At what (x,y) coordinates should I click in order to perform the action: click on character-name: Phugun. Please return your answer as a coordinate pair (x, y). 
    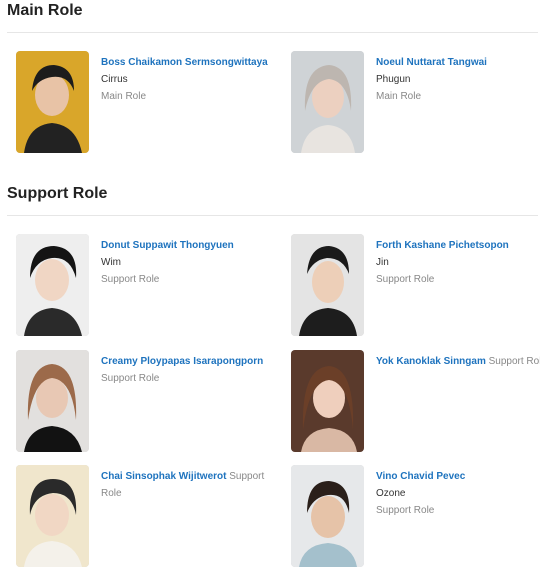
    Looking at the image, I should click on (393, 79).